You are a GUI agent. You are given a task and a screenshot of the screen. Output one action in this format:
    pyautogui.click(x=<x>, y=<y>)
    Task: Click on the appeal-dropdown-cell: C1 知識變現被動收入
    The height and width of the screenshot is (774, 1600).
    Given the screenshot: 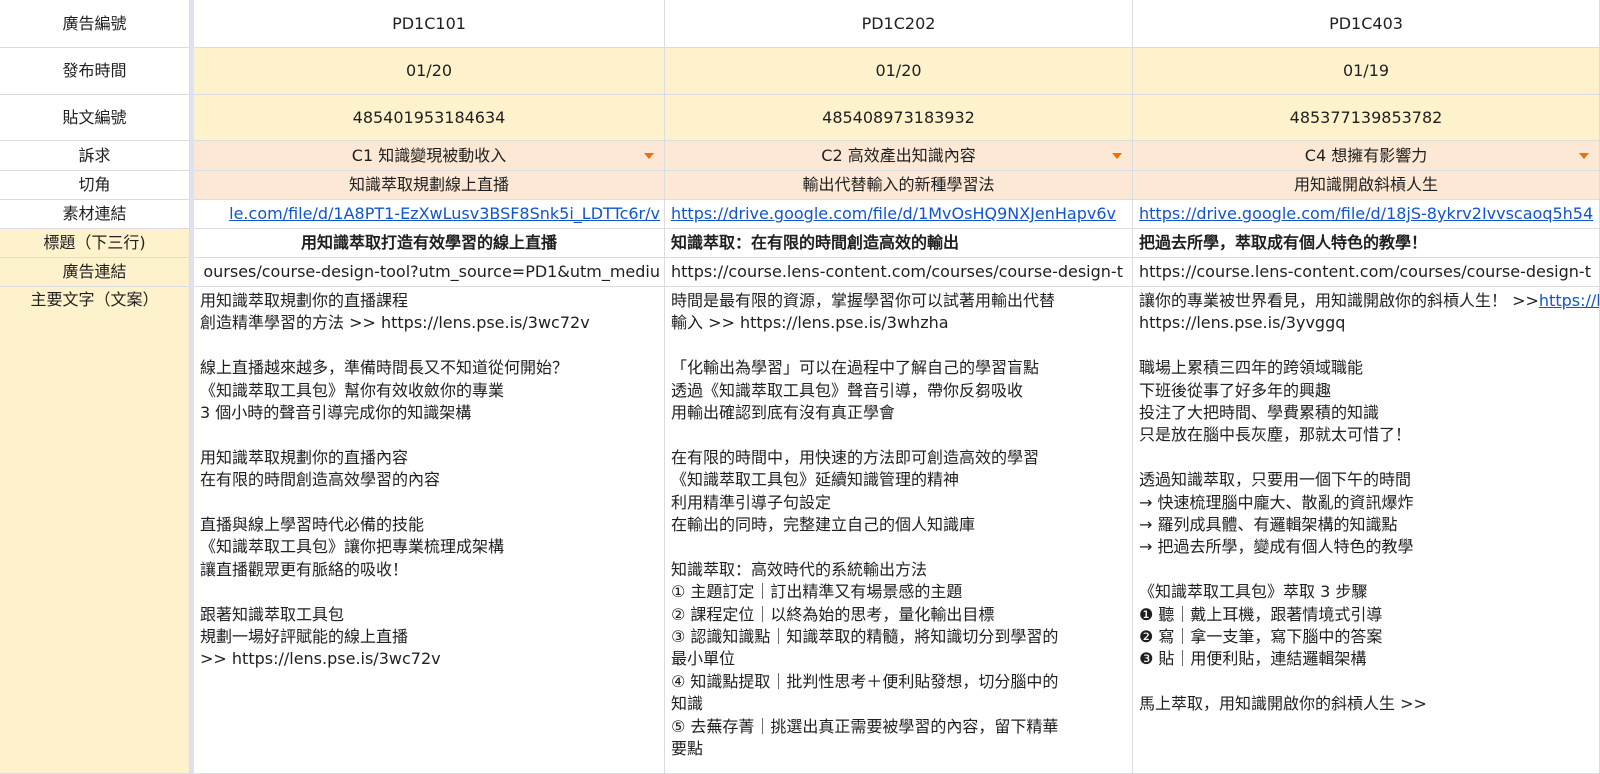 What is the action you would take?
    pyautogui.click(x=429, y=156)
    